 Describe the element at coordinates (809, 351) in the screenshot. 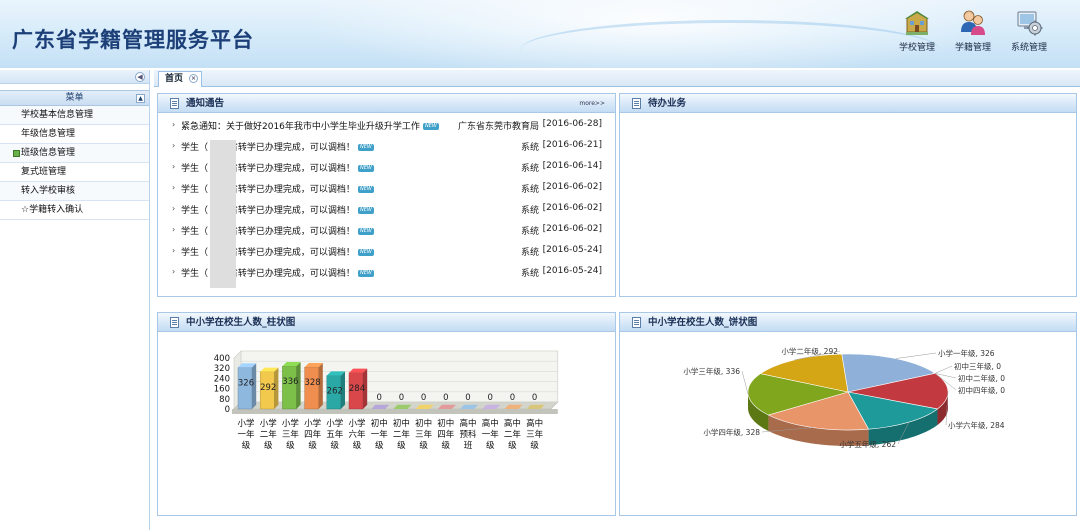

I see `pie-label: 小学二年级, 292` at that location.